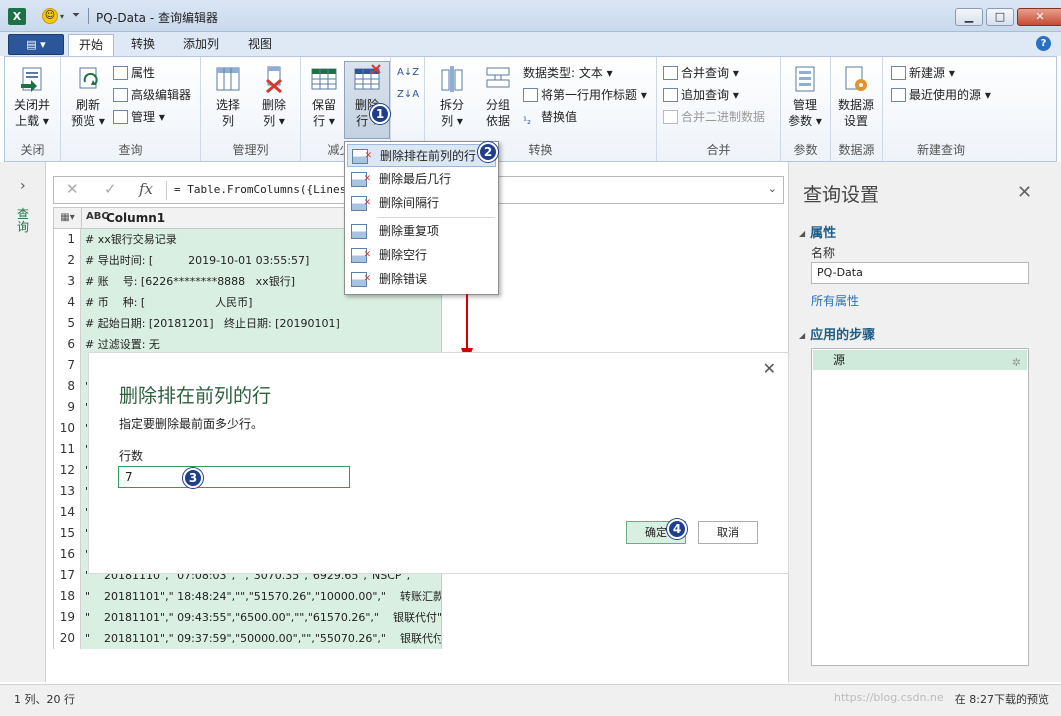 Image resolution: width=1061 pixels, height=716 pixels. Describe the element at coordinates (261, 302) in the screenshot. I see `table-cell: # 币 种: [ 人民币]` at that location.